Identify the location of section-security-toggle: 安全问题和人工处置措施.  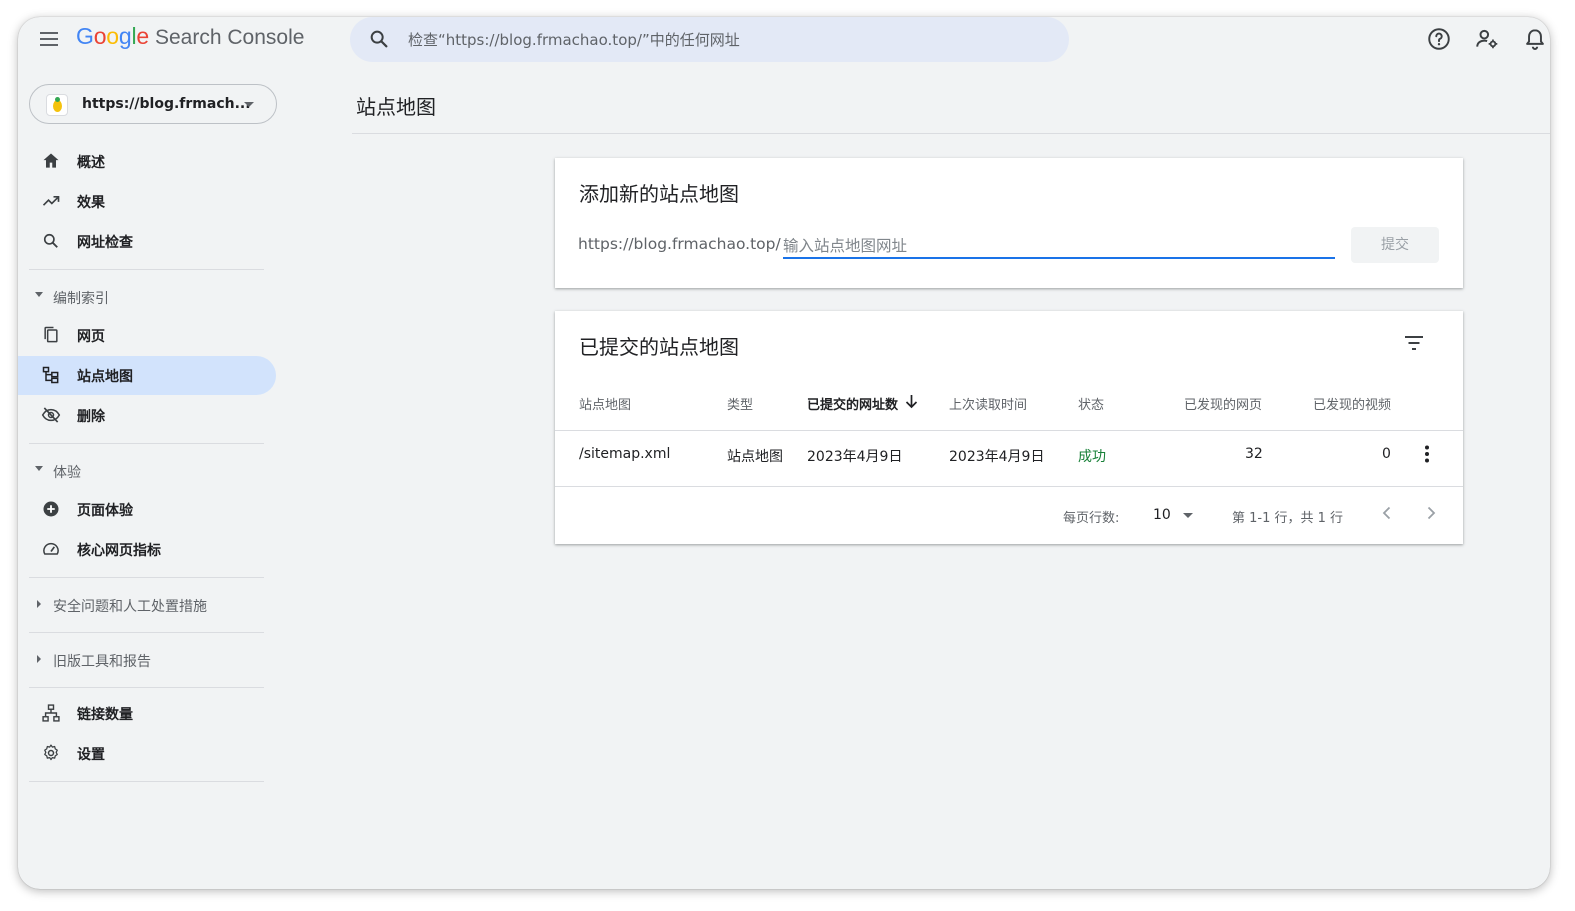
(147, 604).